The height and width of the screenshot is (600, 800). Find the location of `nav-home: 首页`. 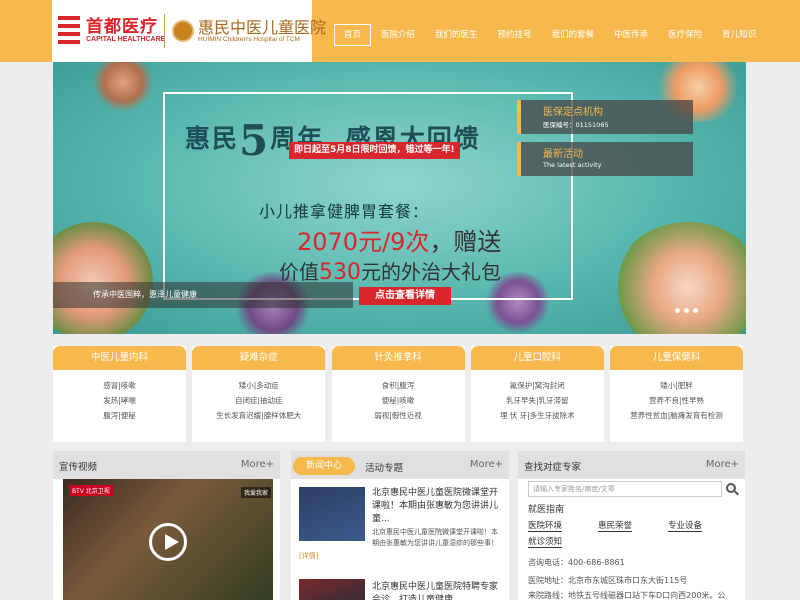

nav-home: 首页 is located at coordinates (353, 35).